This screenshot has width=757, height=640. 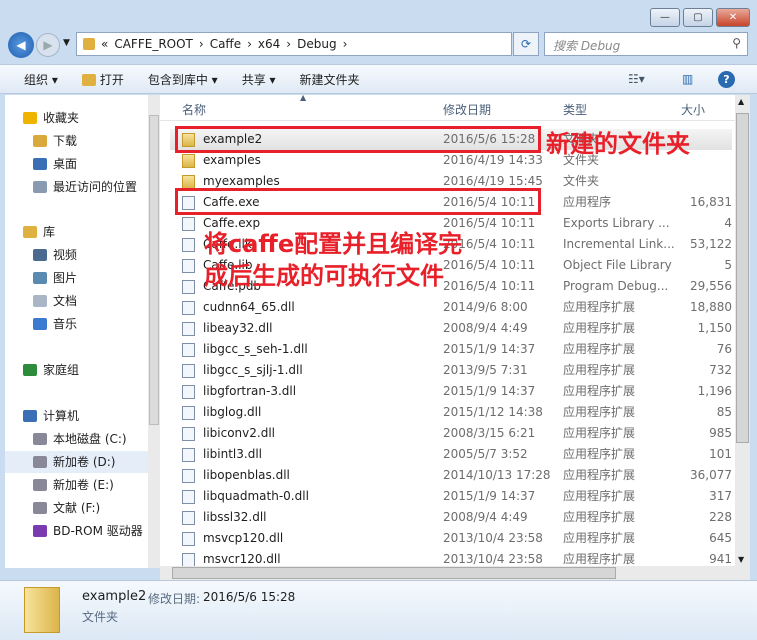 I want to click on address-bar: « CAFFE_ROOT › Caffe › x64 › Debug ›, so click(x=294, y=44).